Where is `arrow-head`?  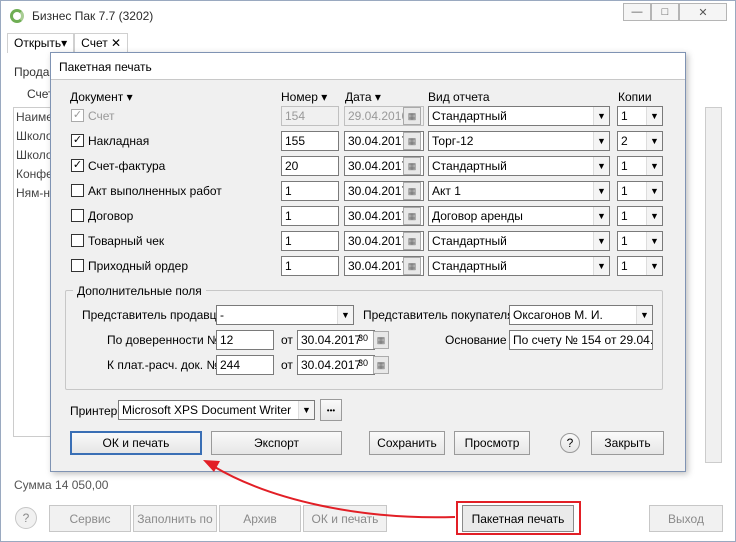 arrow-head is located at coordinates (211, 466).